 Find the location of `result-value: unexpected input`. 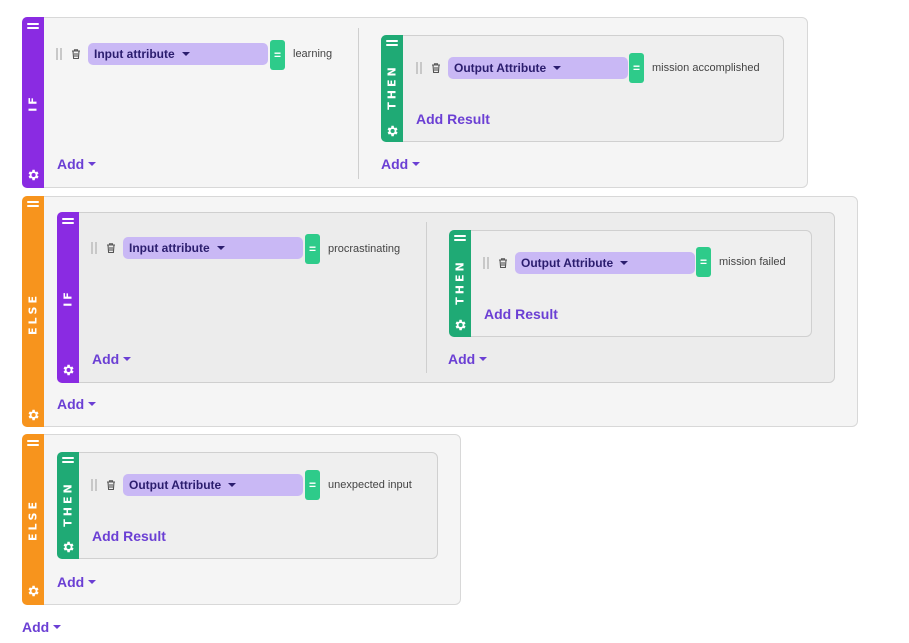

result-value: unexpected input is located at coordinates (370, 485).